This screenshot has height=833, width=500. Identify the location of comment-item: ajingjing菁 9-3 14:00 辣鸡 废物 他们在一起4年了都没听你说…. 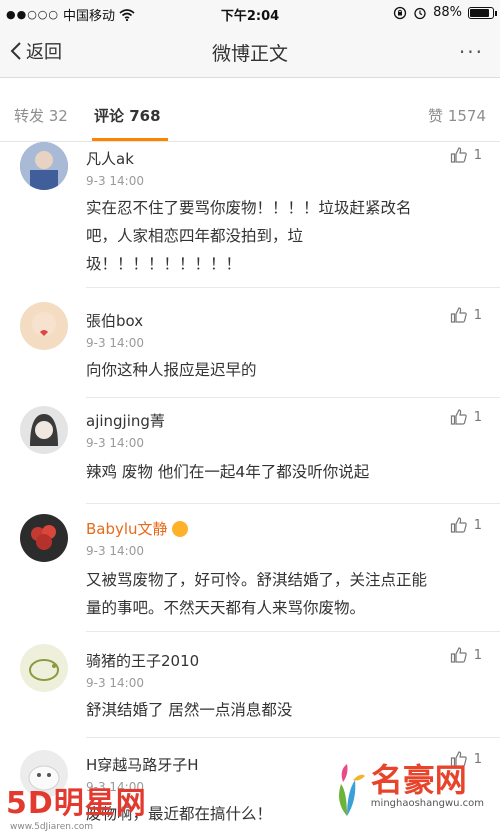
(250, 451).